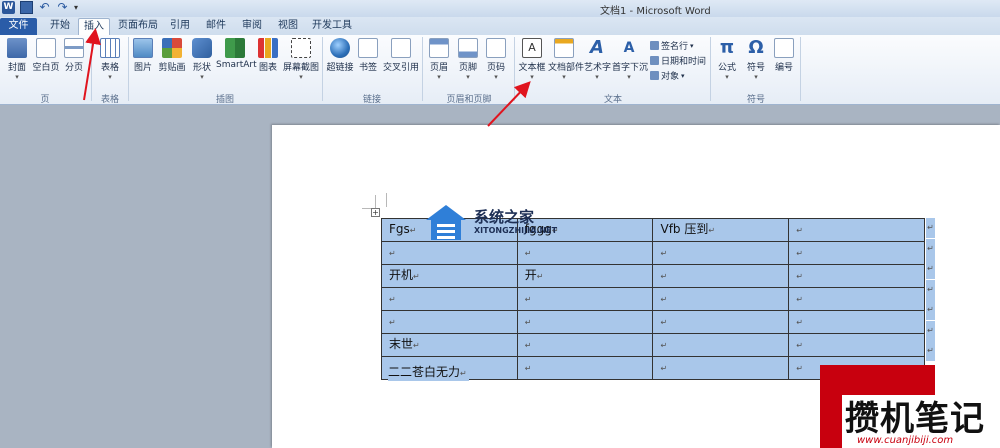 The width and height of the screenshot is (1000, 448). Describe the element at coordinates (110, 59) in the screenshot. I see `table-button: 表格 ▾` at that location.